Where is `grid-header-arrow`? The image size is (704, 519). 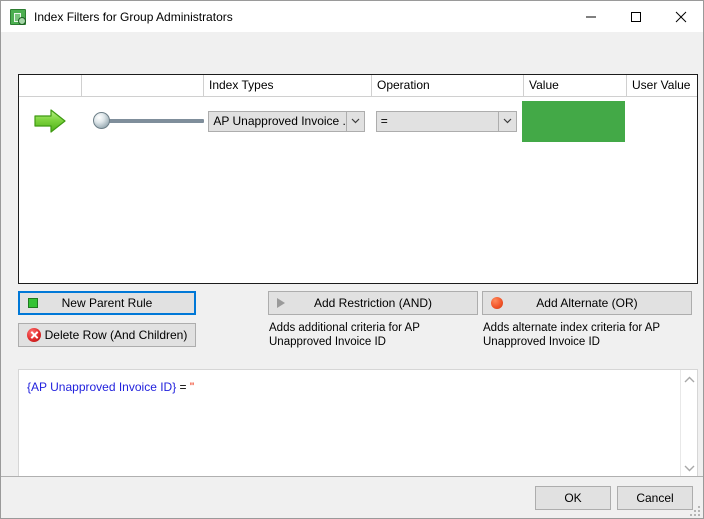
grid-header-arrow is located at coordinates (50, 85).